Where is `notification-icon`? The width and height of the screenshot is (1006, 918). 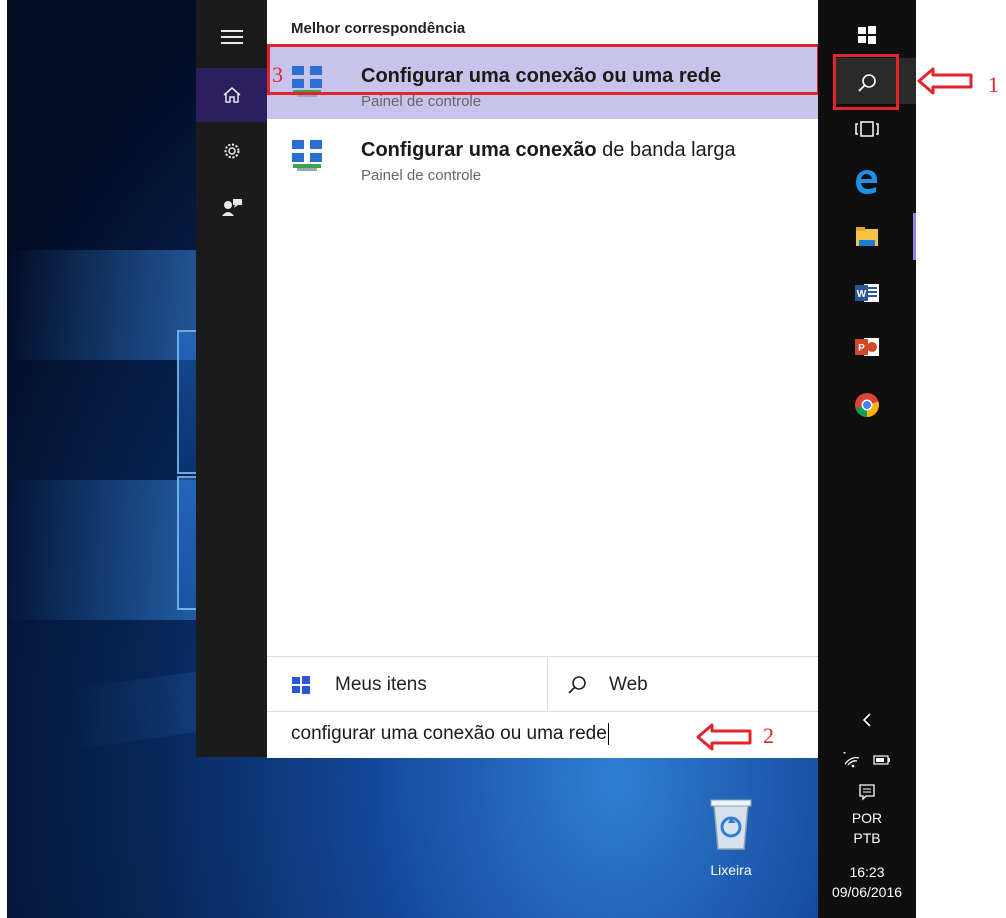 notification-icon is located at coordinates (867, 792).